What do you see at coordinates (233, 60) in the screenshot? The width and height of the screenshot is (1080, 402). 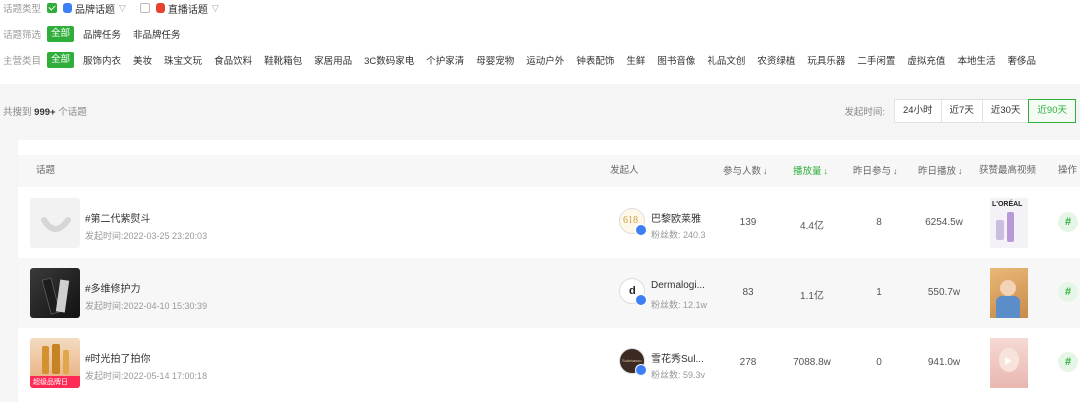 I see `category-item: 食品饮料` at bounding box center [233, 60].